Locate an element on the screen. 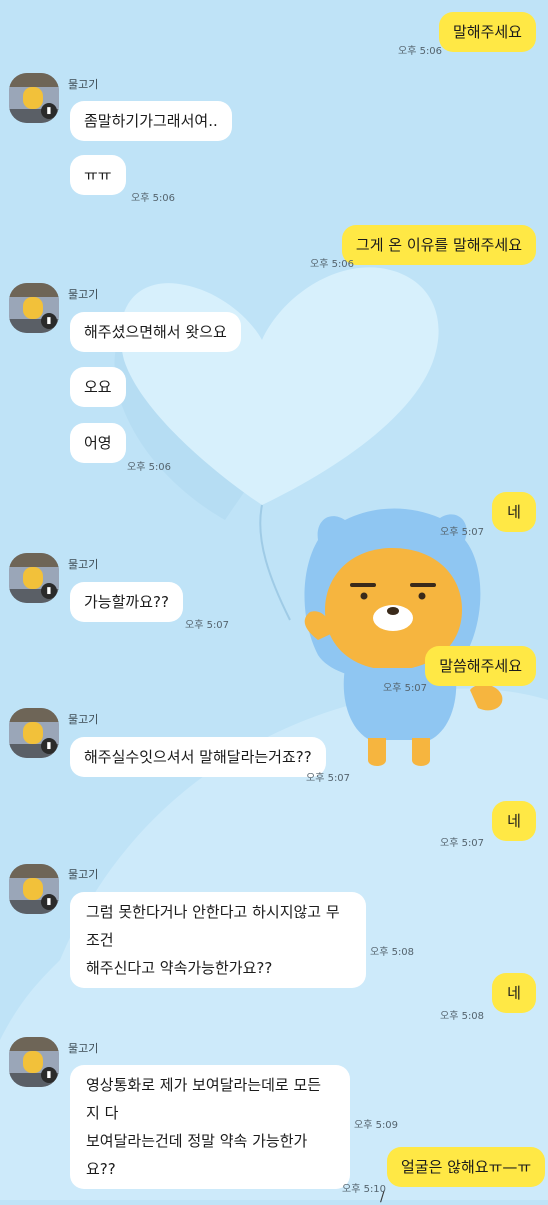  message-bubble-incoming: ㅠㅠ is located at coordinates (98, 175).